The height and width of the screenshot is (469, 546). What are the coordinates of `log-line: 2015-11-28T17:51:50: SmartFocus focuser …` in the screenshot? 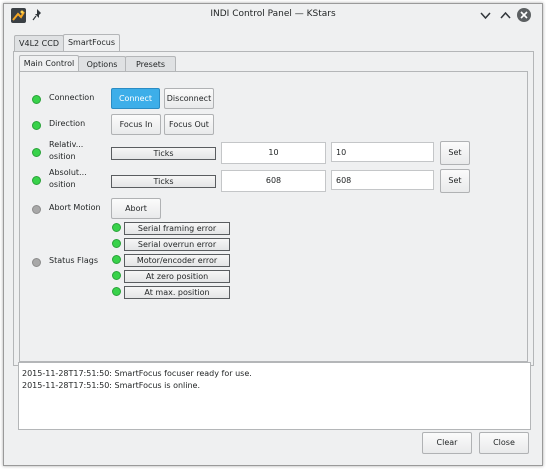 It's located at (137, 373).